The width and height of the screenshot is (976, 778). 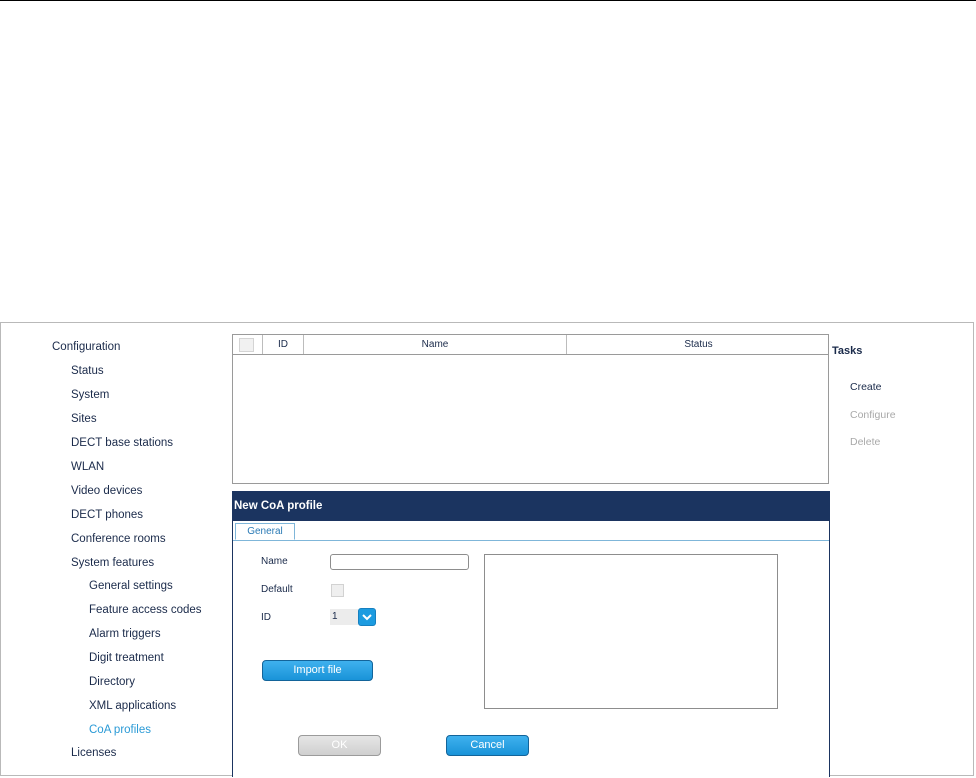 I want to click on create-task-link: Create, so click(x=866, y=387).